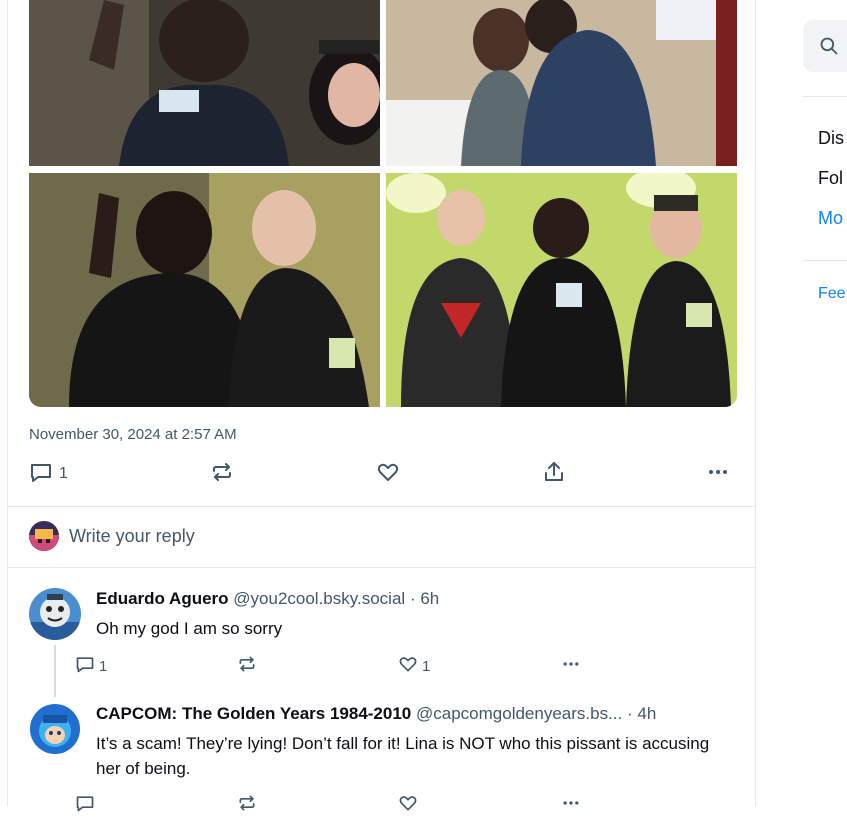 Image resolution: width=847 pixels, height=817 pixels. Describe the element at coordinates (132, 536) in the screenshot. I see `reply-input: Write your reply` at that location.